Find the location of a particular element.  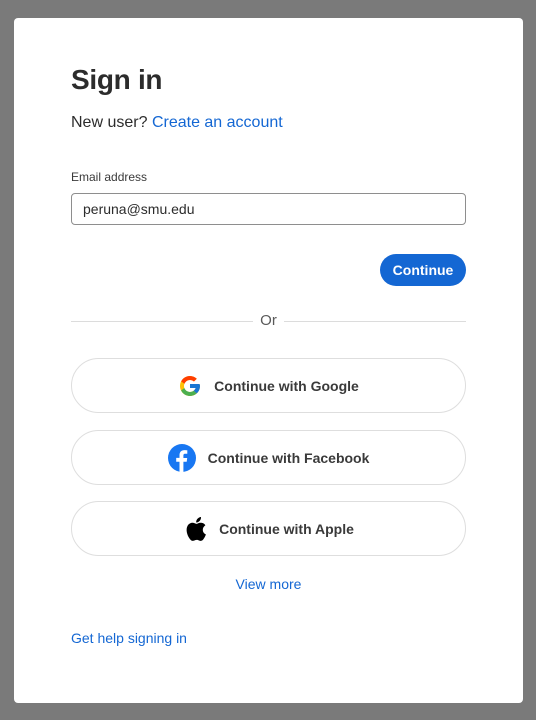

continue-with-apple-button: Continue with Apple is located at coordinates (268, 528).